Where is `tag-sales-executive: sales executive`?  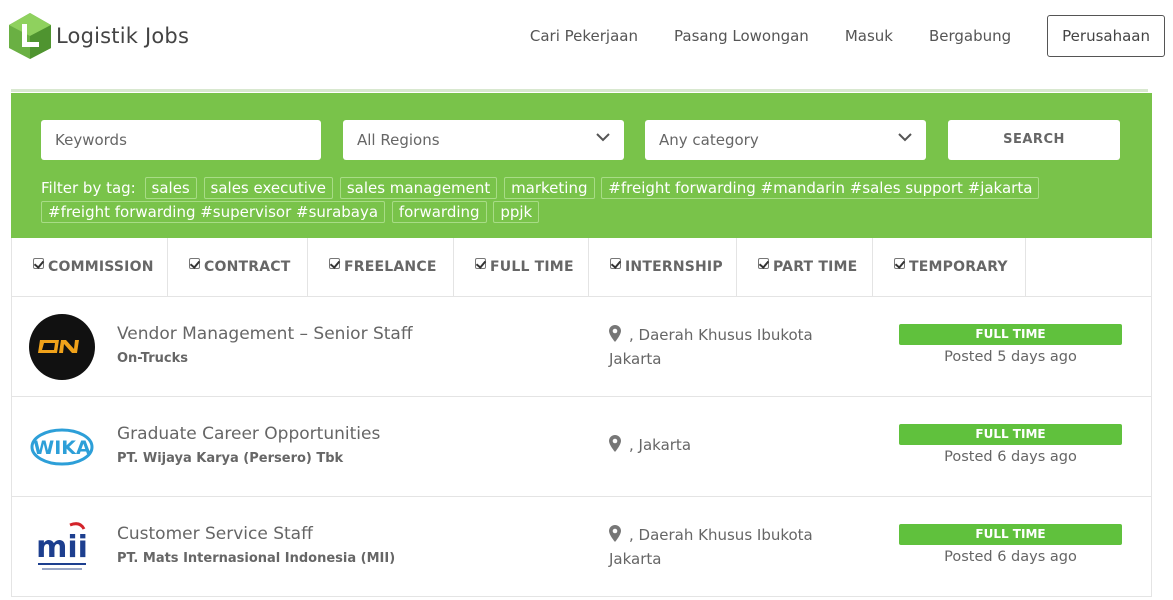
tag-sales-executive: sales executive is located at coordinates (268, 188).